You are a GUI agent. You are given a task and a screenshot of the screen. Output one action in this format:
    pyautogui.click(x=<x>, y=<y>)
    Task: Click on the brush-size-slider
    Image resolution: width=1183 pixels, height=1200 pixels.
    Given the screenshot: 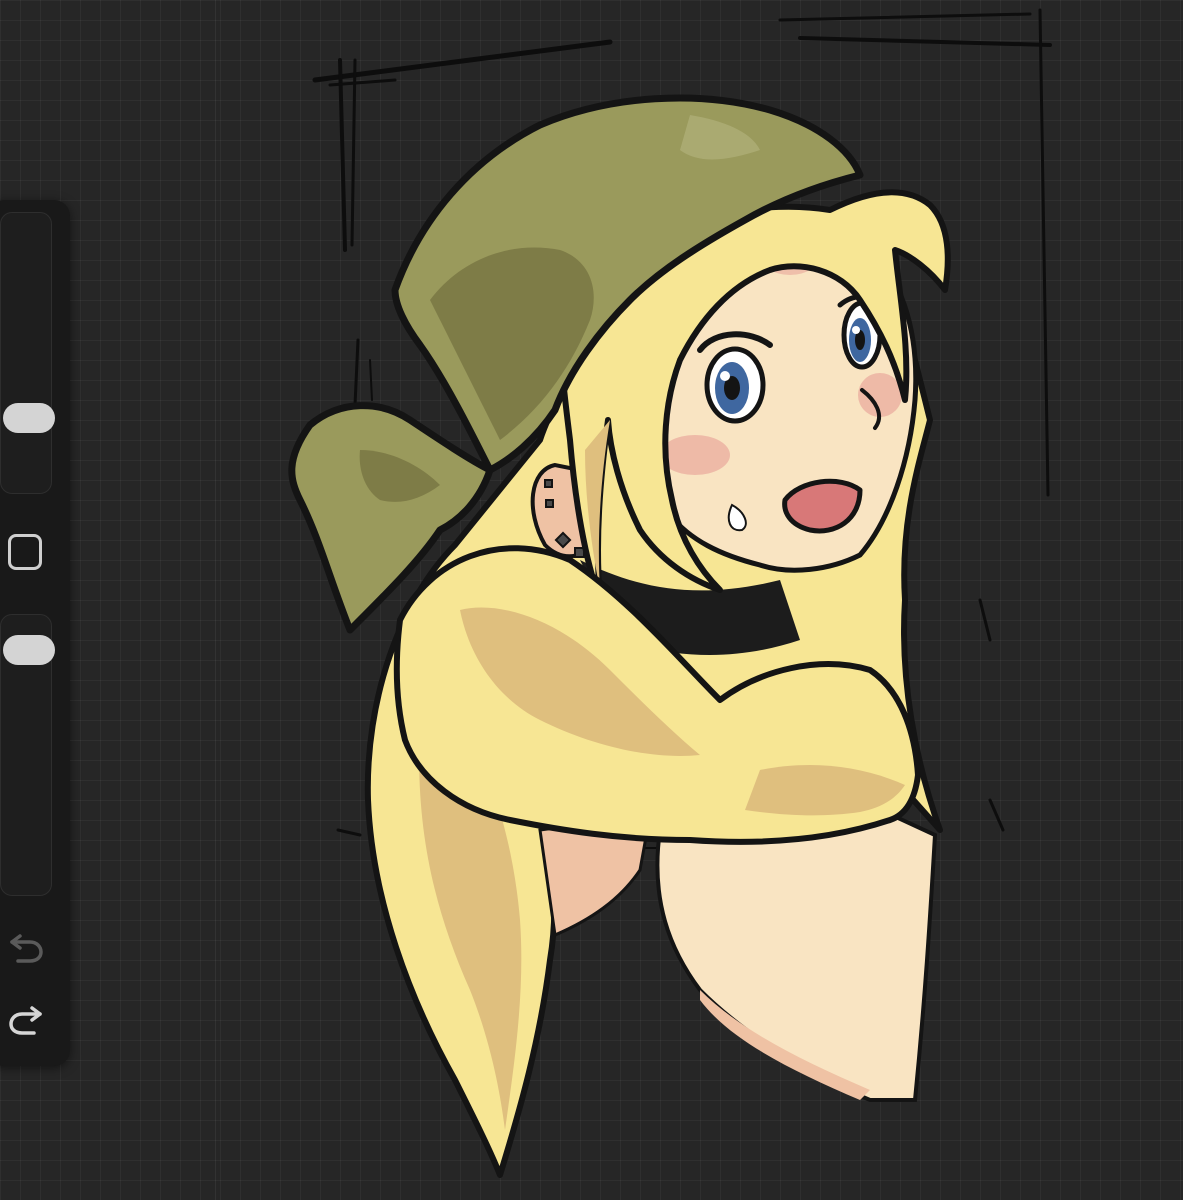 What is the action you would take?
    pyautogui.click(x=27, y=353)
    